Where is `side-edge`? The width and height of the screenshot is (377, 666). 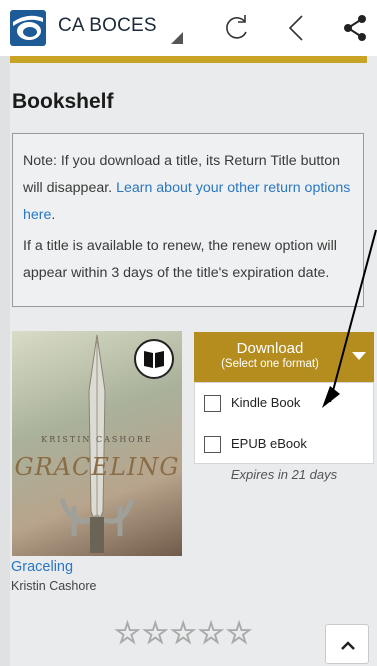
side-edge is located at coordinates (5, 361).